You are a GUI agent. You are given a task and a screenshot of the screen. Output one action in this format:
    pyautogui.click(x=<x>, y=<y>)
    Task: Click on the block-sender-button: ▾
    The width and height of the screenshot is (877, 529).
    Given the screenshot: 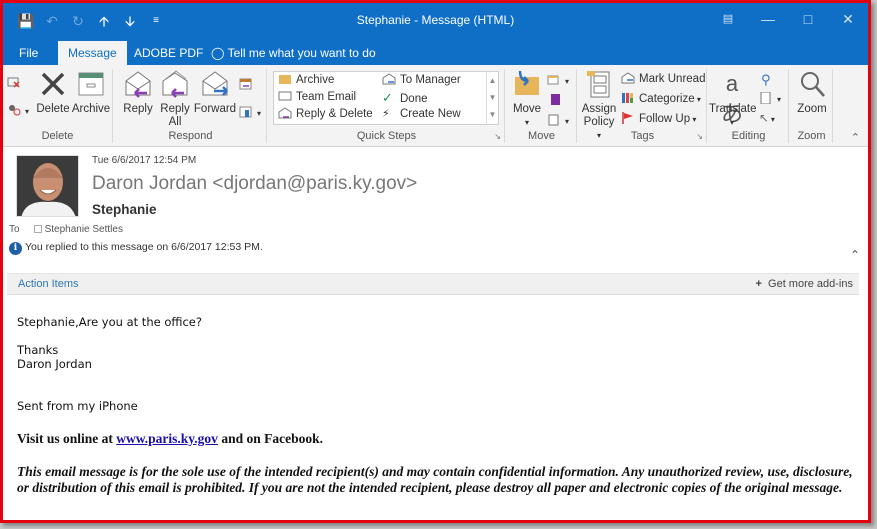 What is the action you would take?
    pyautogui.click(x=18, y=111)
    